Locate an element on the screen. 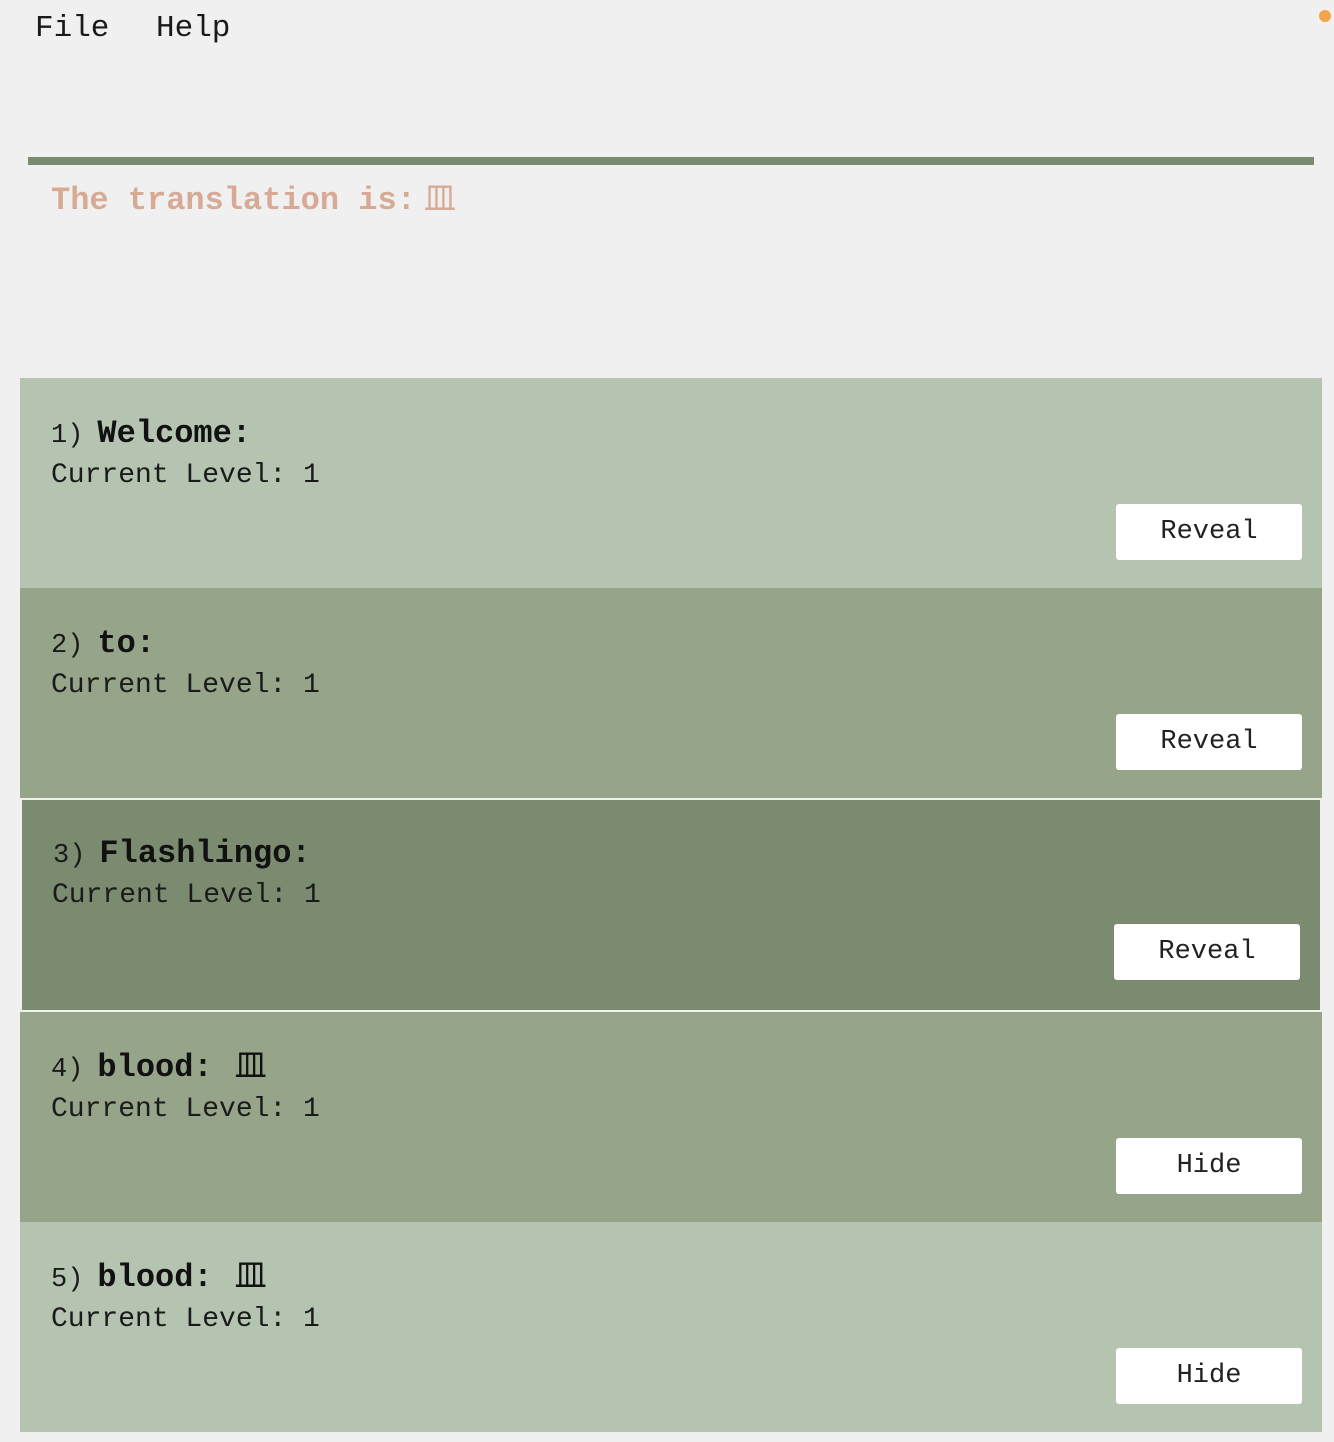 This screenshot has height=1442, width=1334. translation-label: The translation is: is located at coordinates (233, 200).